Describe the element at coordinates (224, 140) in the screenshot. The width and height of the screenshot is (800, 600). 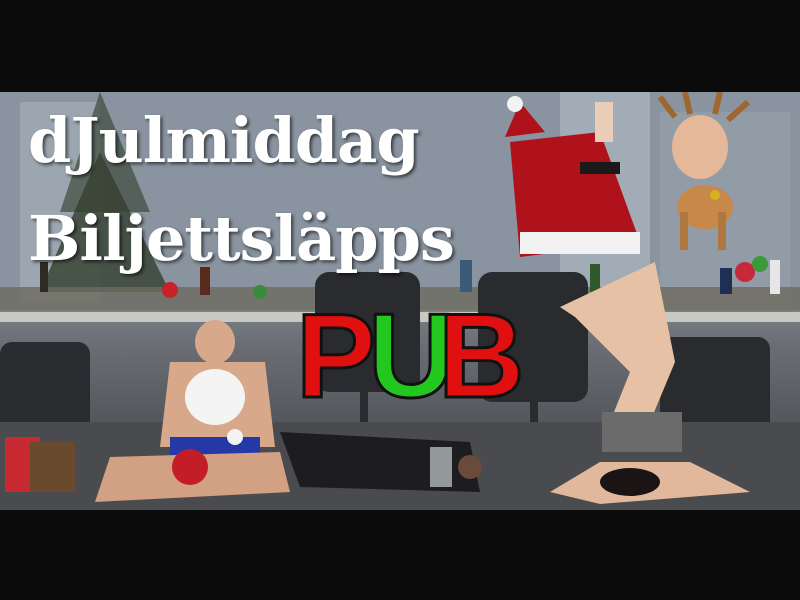
I see `title-line-1: dJulmiddag` at that location.